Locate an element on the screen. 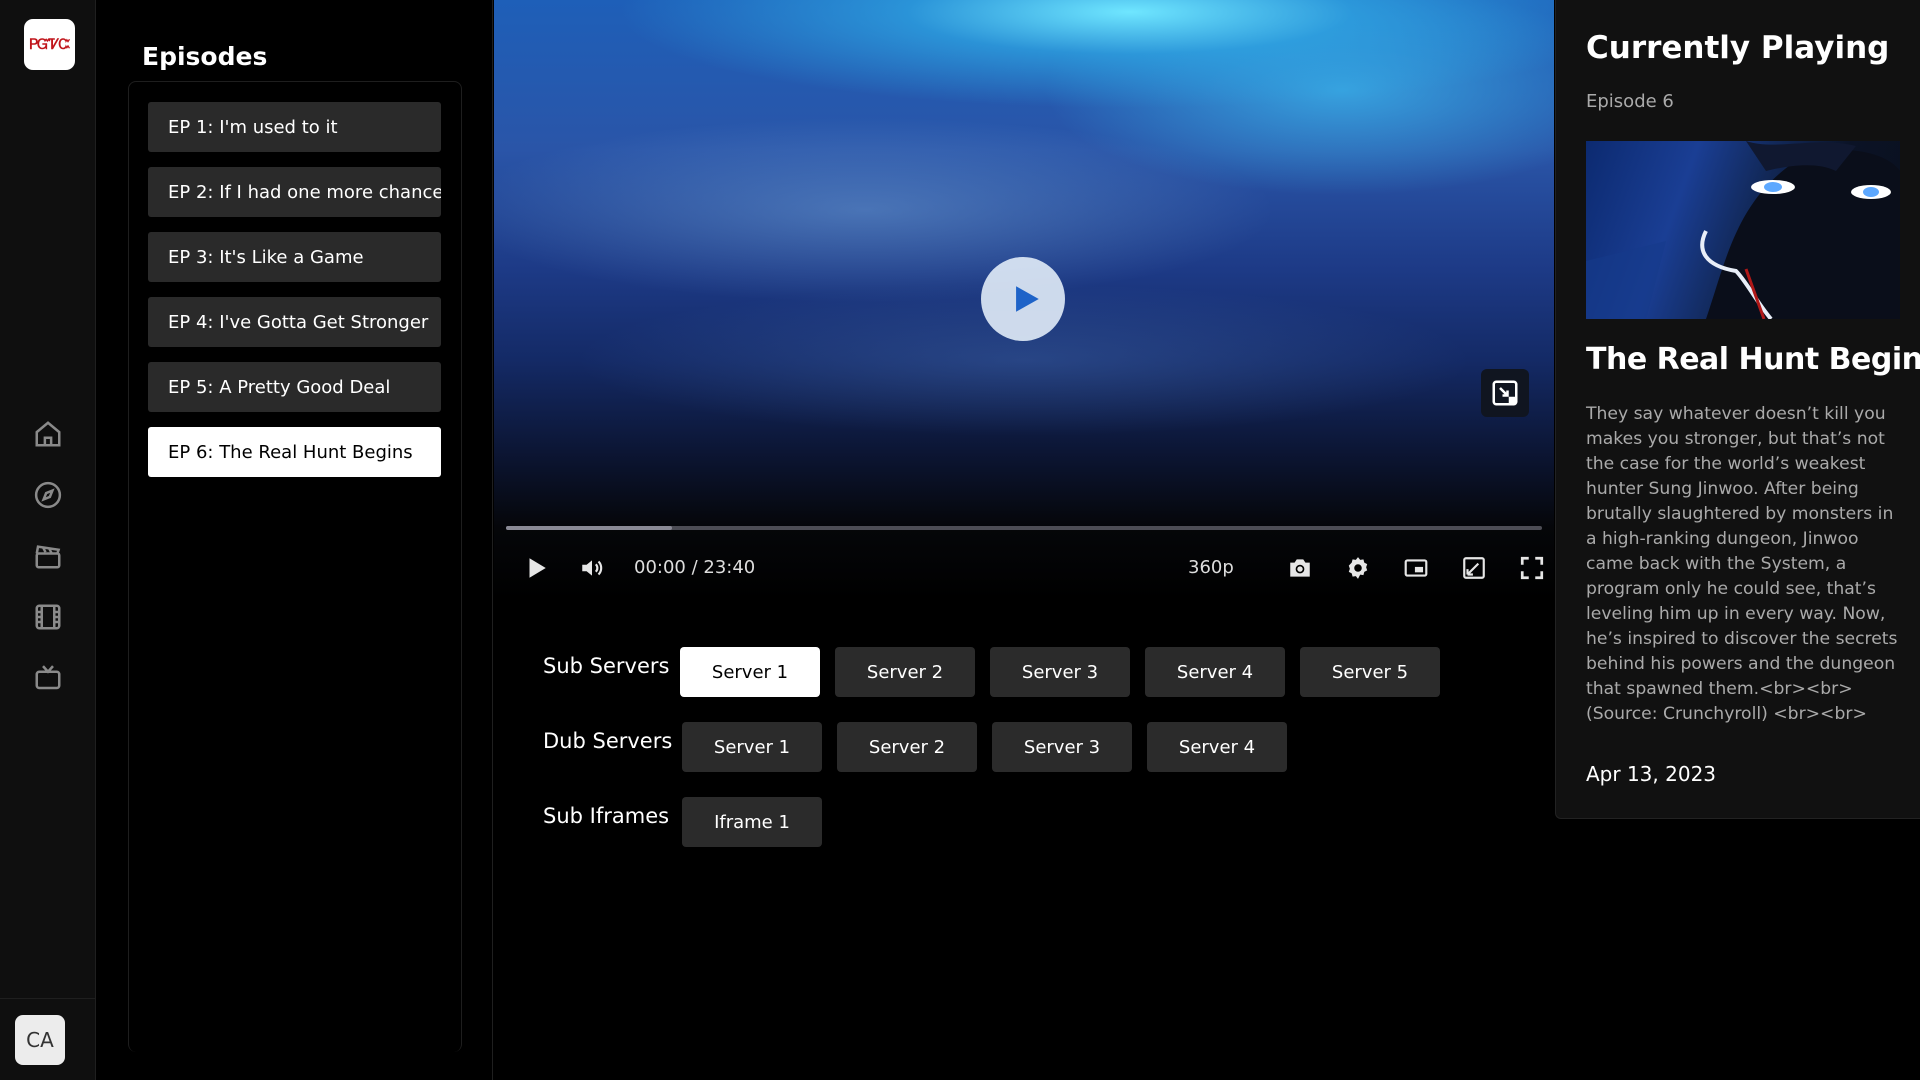 The image size is (1920, 1080). episode-thumbnail is located at coordinates (1743, 230).